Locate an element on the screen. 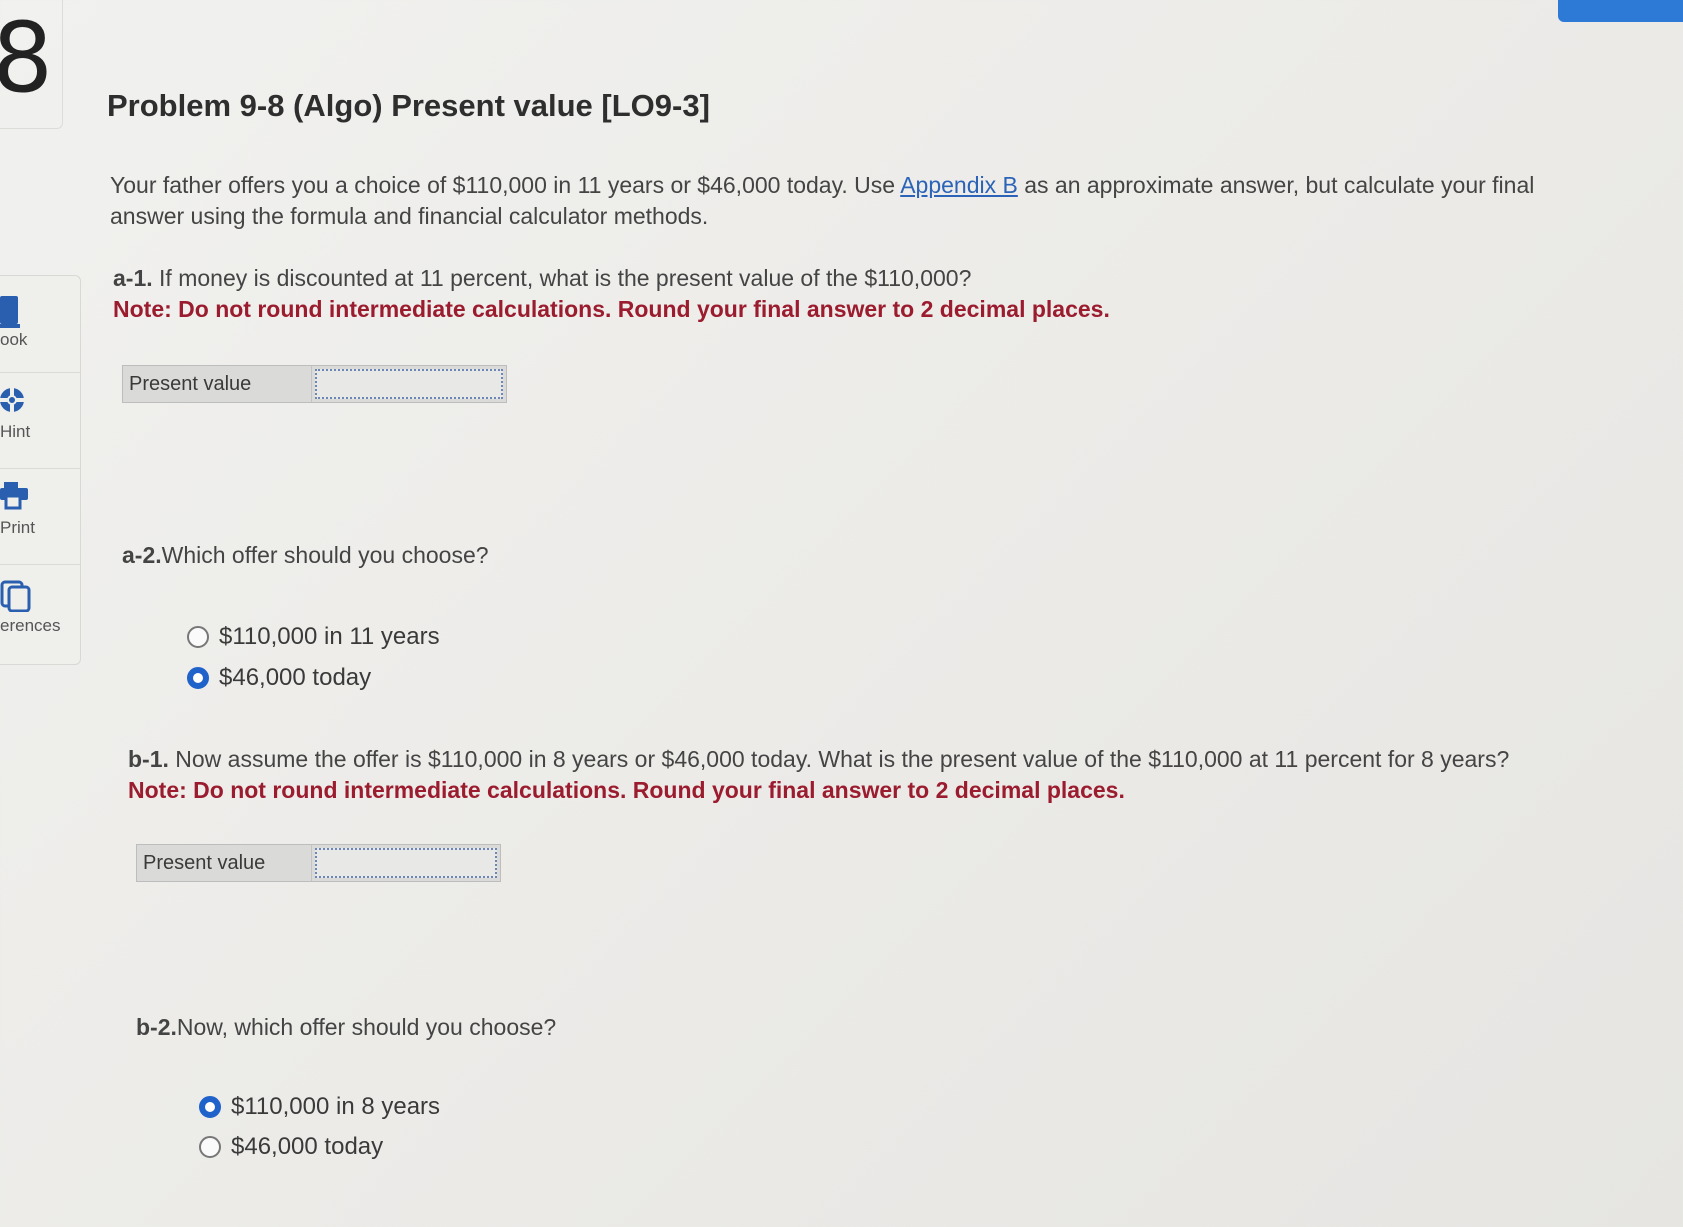 This screenshot has width=1683, height=1227. question-b2: b-2.Now, which offer should you choose? is located at coordinates (346, 1027).